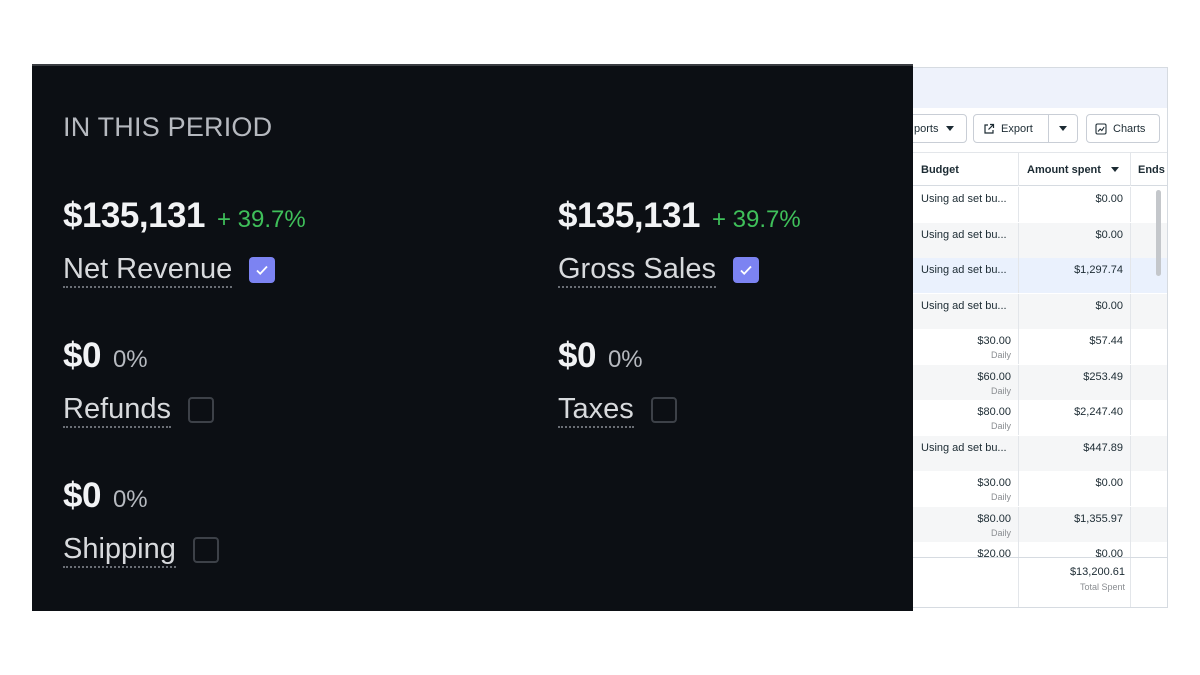  What do you see at coordinates (989, 128) in the screenshot?
I see `export-icon` at bounding box center [989, 128].